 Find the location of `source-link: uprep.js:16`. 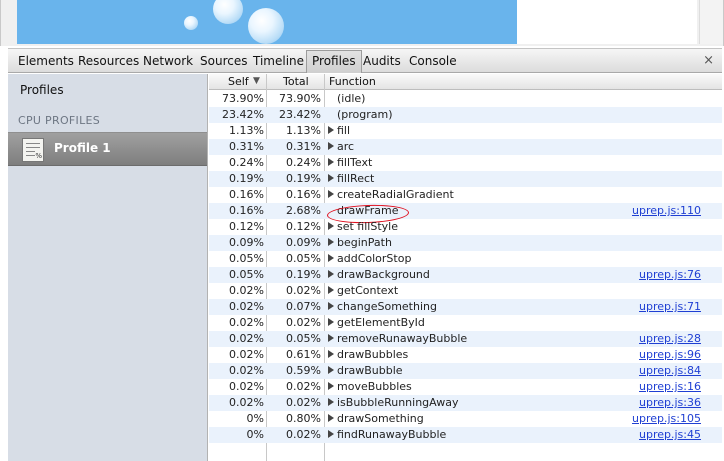

source-link: uprep.js:16 is located at coordinates (670, 387).